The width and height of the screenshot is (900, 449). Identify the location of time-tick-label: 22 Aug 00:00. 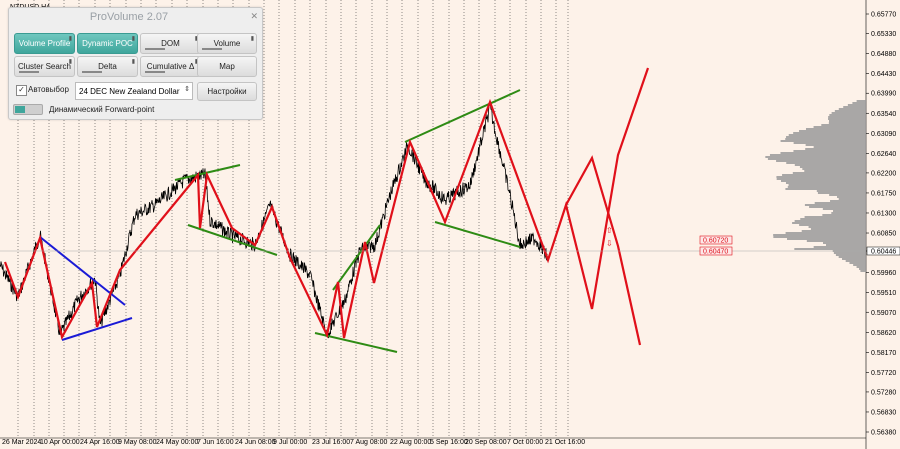
(410, 442).